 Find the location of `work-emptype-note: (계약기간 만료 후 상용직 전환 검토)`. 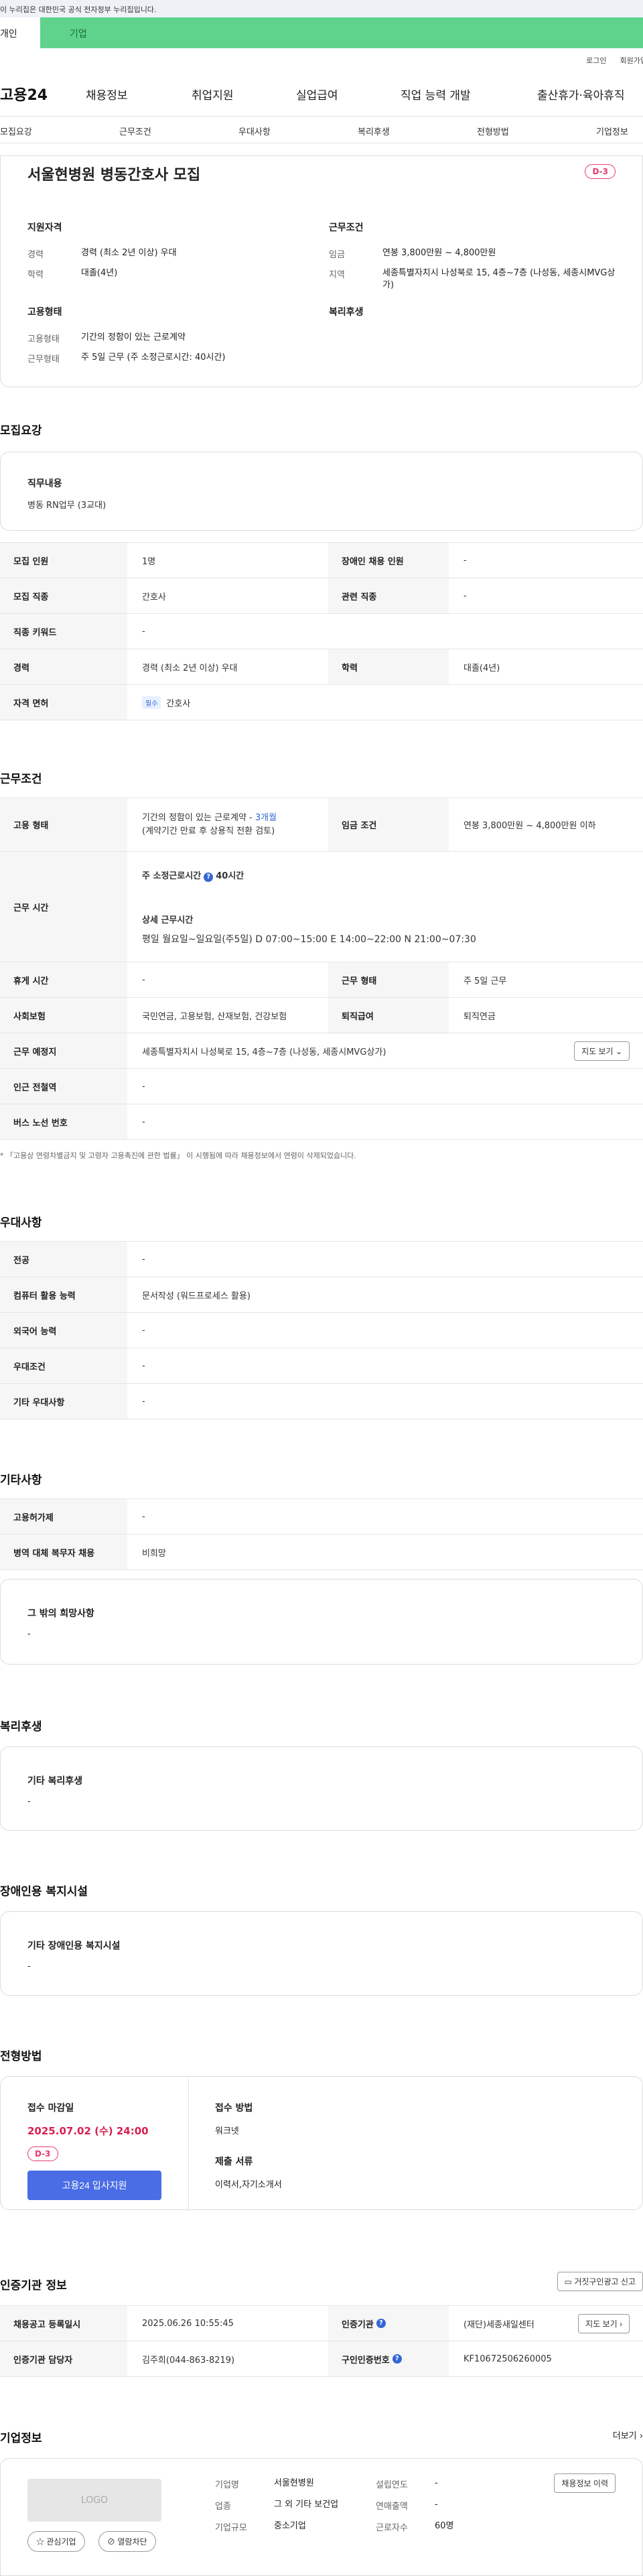

work-emptype-note: (계약기간 만료 후 상용직 전환 검토) is located at coordinates (209, 831).